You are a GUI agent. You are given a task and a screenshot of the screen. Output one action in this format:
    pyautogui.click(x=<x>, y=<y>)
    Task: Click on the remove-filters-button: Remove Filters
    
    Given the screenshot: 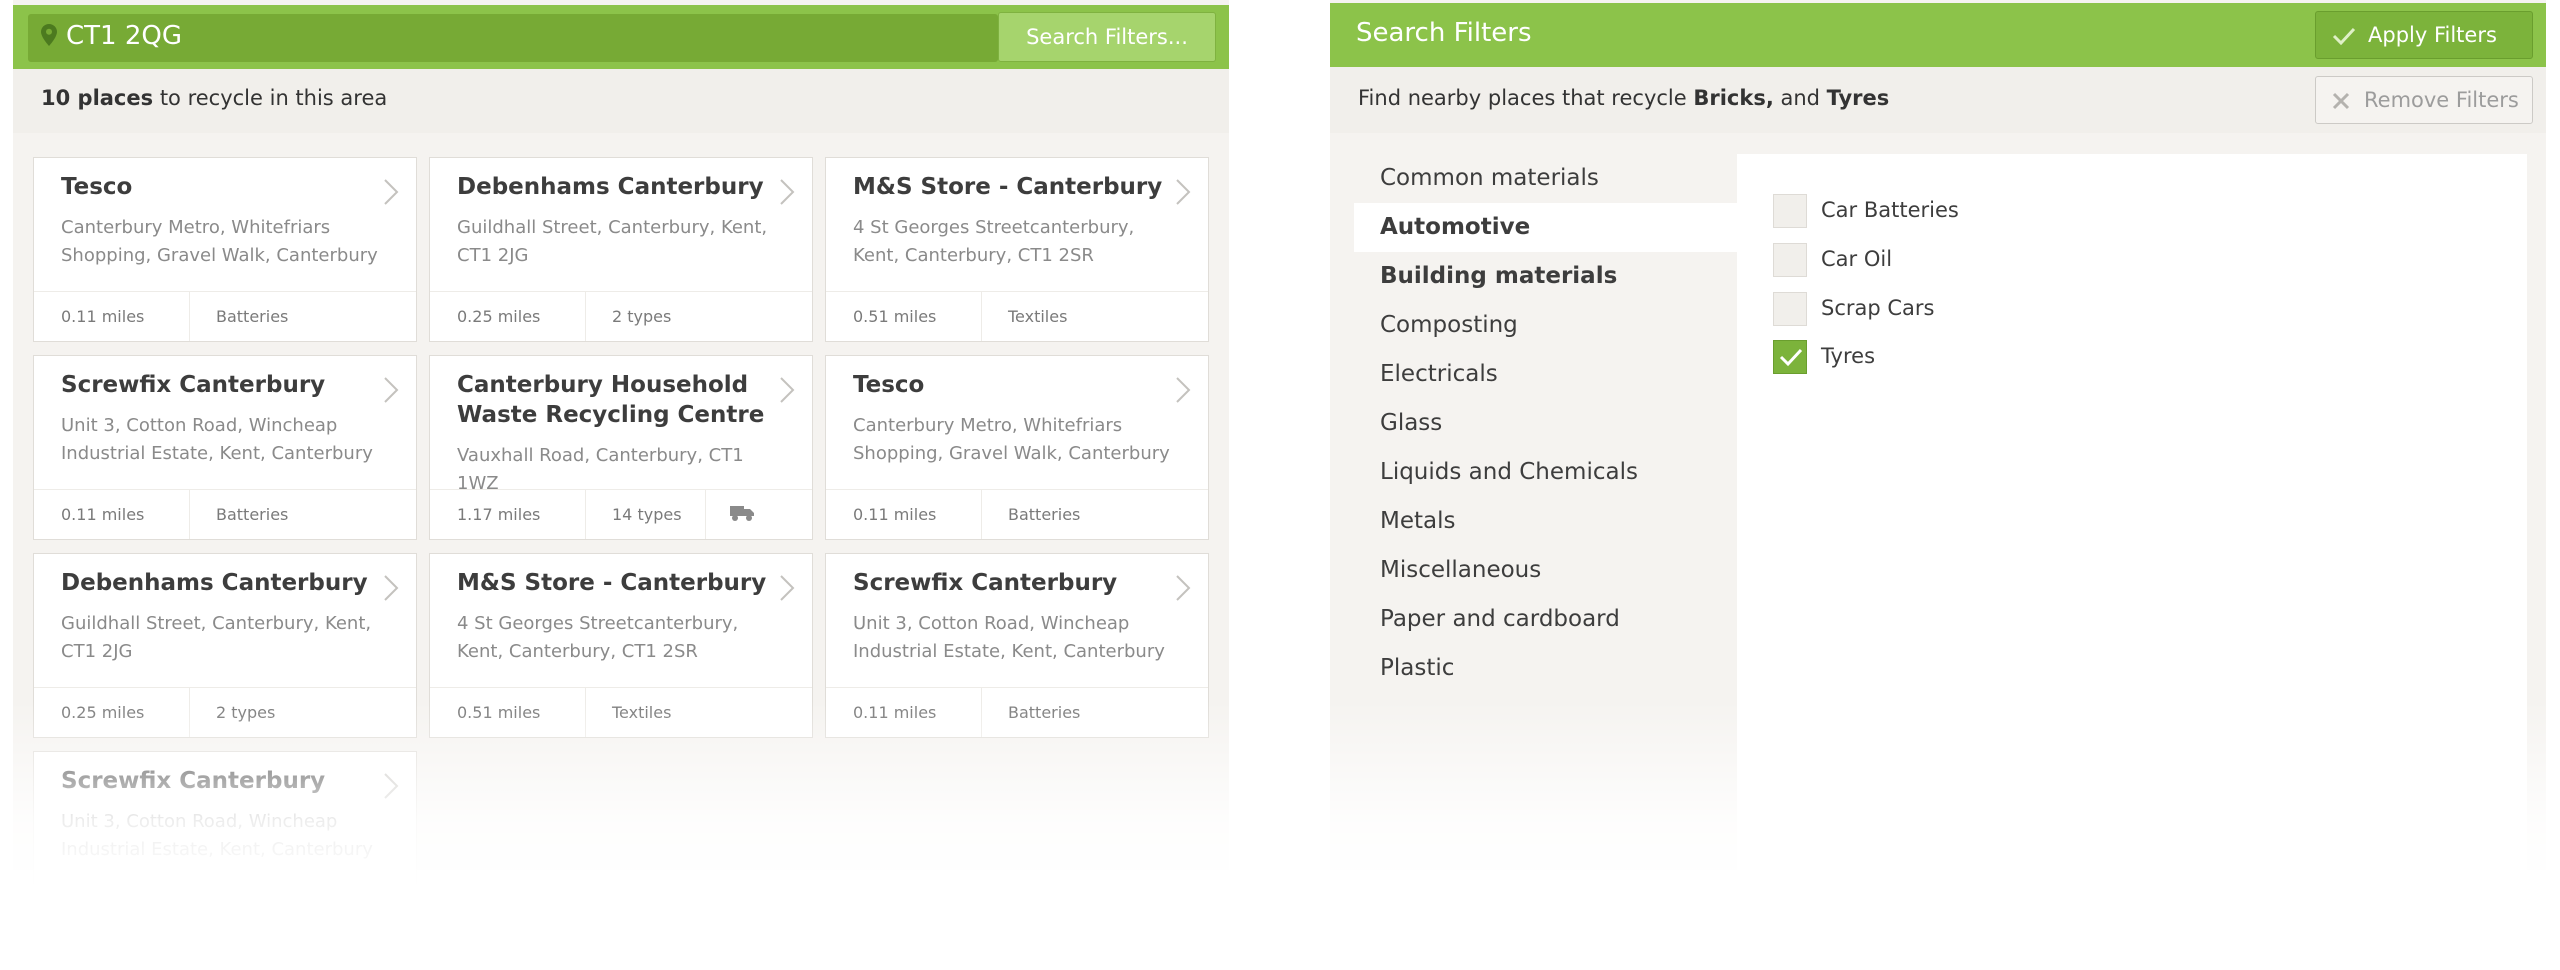 What is the action you would take?
    pyautogui.click(x=2424, y=100)
    